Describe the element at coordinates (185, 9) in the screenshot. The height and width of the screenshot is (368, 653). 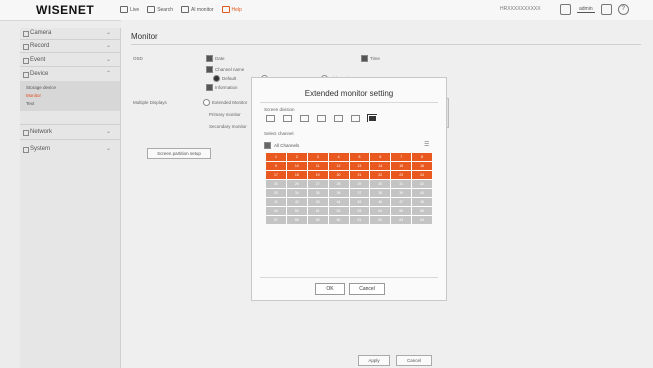
I see `ai-icon` at that location.